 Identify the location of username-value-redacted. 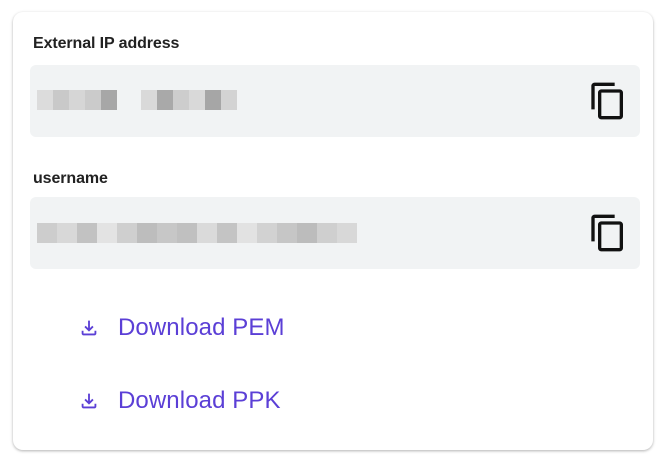
(197, 233).